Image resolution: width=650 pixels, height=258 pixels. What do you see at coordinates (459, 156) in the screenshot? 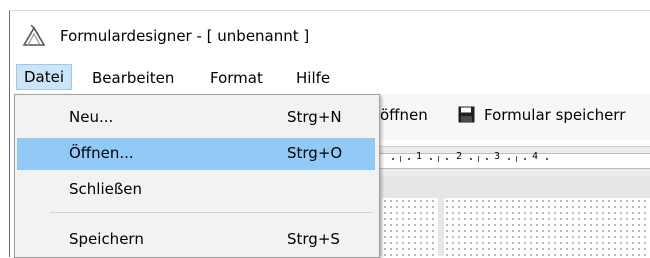
I see `ruler-label: 2` at bounding box center [459, 156].